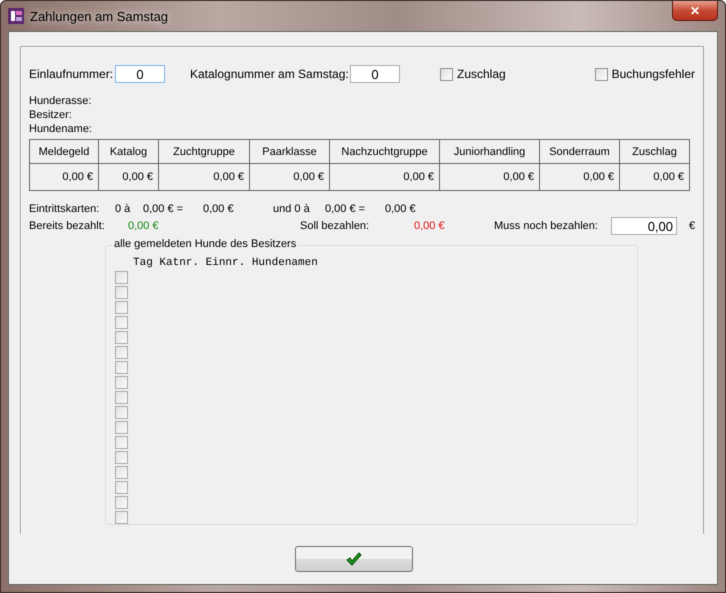  Describe the element at coordinates (385, 152) in the screenshot. I see `column-header: Nachzuchtgruppe` at that location.